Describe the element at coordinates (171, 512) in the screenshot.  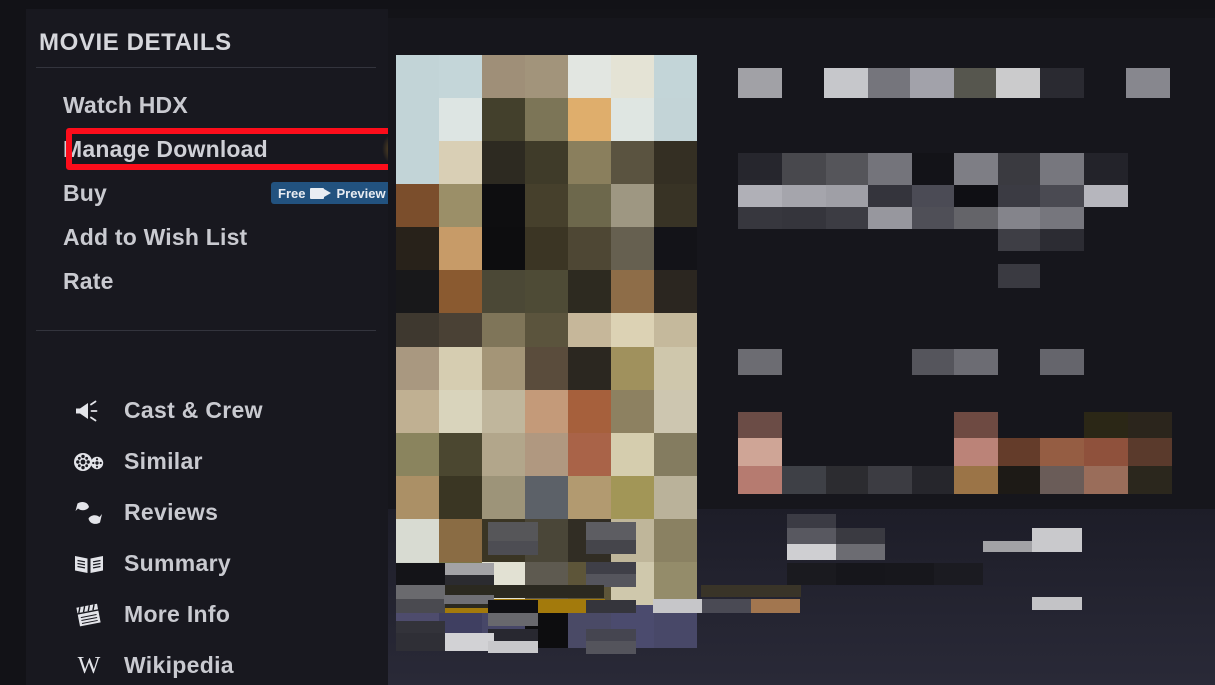
I see `menu-item-label: Reviews` at that location.